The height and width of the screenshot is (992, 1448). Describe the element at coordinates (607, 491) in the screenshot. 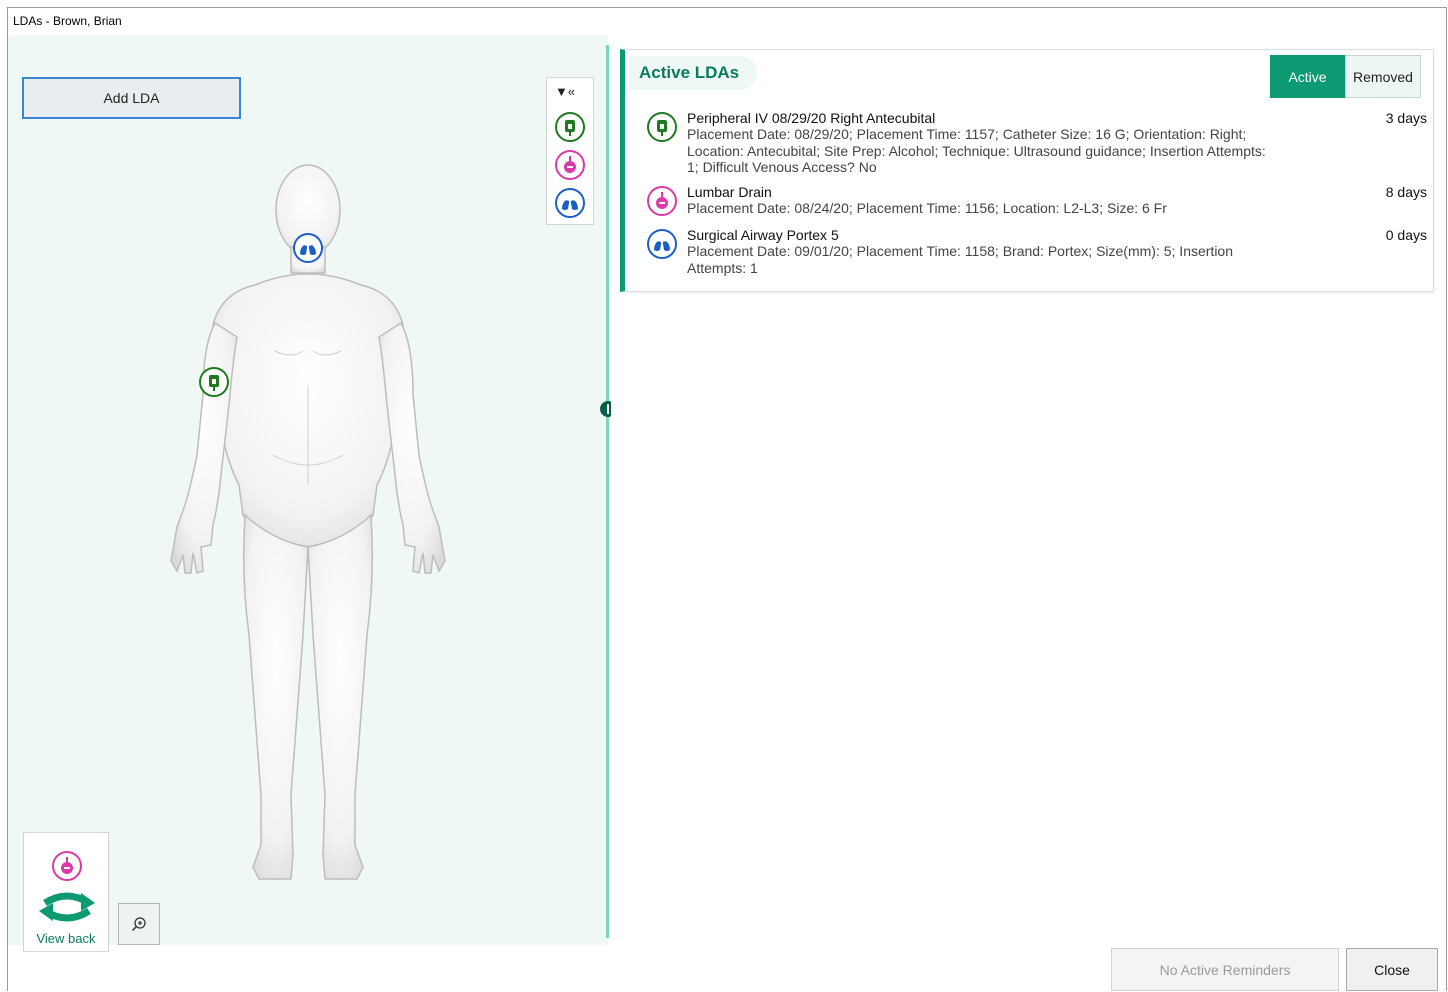

I see `pane-splitter` at that location.